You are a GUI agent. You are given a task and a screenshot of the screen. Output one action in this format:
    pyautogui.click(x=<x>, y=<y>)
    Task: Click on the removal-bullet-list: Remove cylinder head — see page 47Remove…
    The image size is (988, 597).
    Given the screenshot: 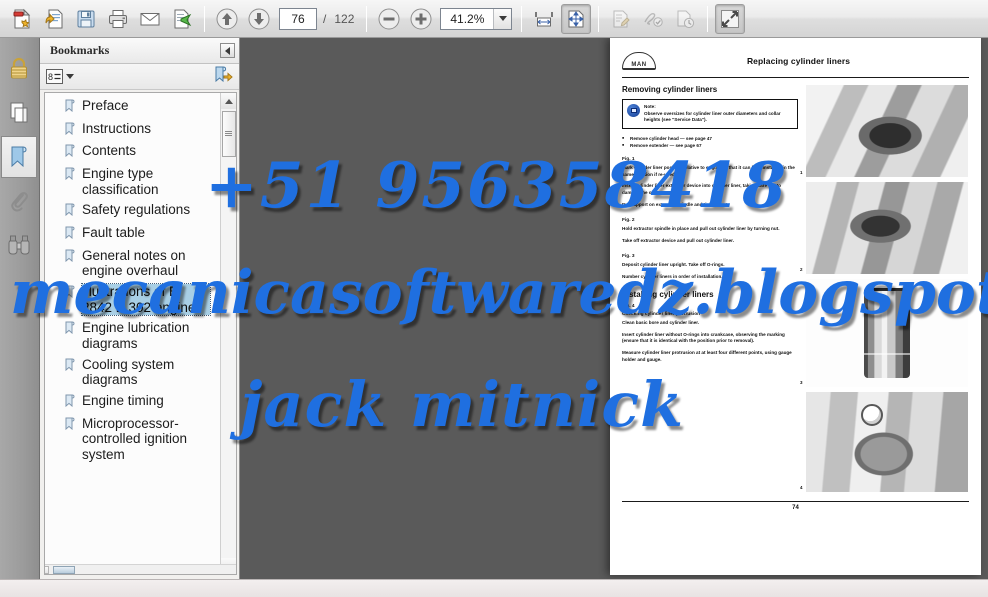 What is the action you would take?
    pyautogui.click(x=710, y=142)
    